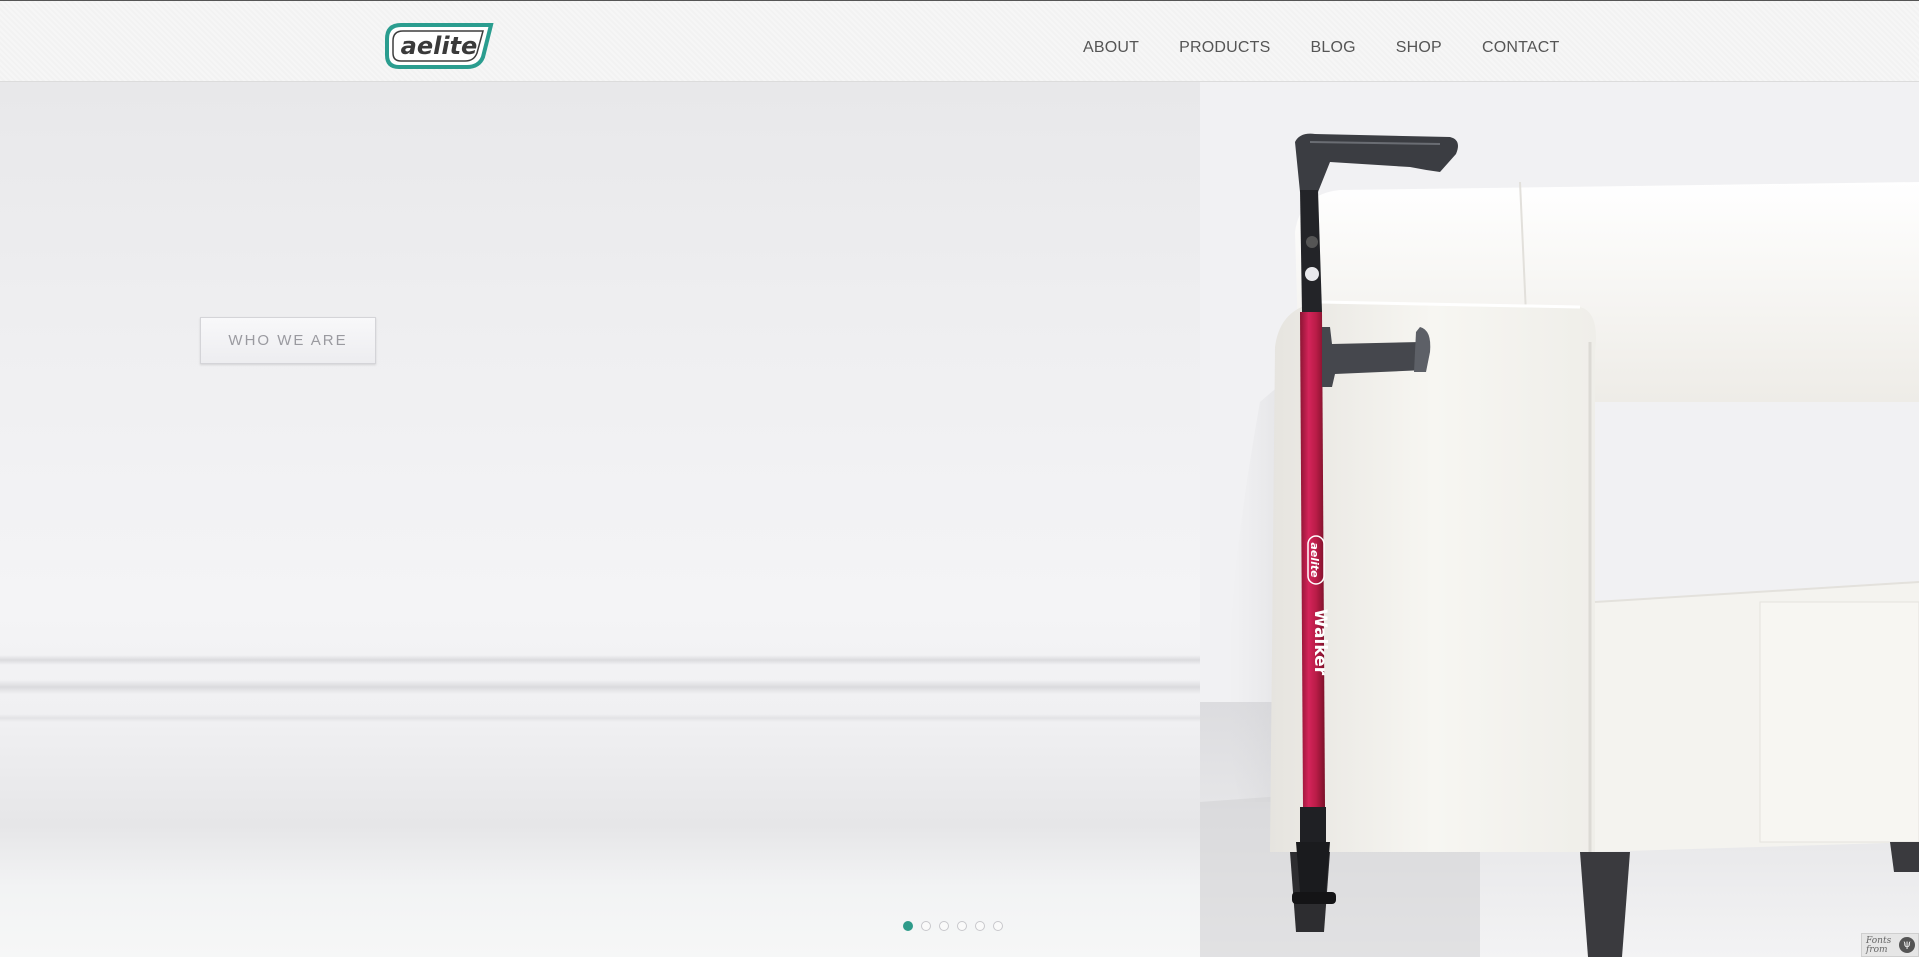 This screenshot has height=957, width=1919. What do you see at coordinates (1333, 48) in the screenshot?
I see `nav-blog: BLOG` at bounding box center [1333, 48].